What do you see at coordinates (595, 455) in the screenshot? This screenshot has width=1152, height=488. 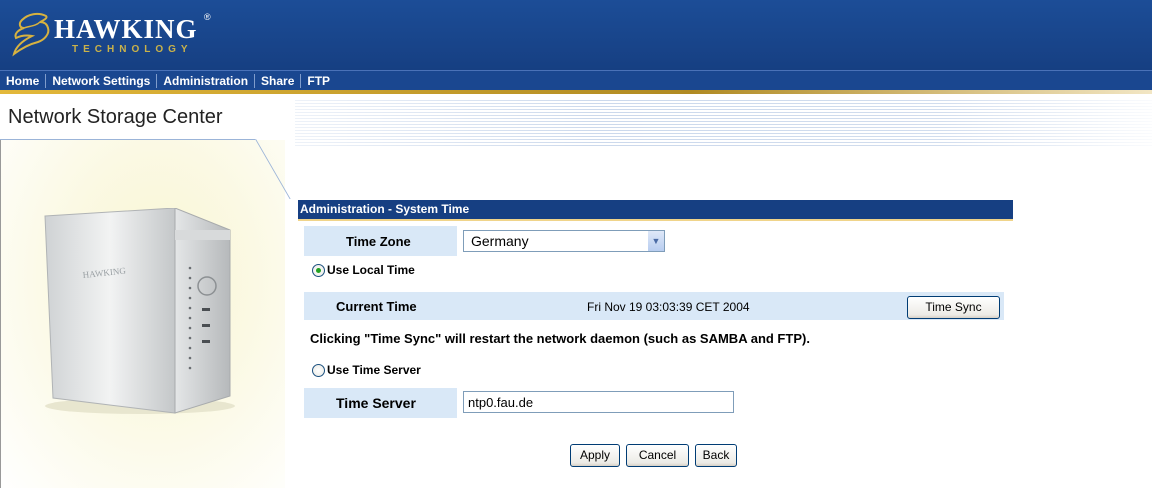 I see `apply-button: Apply` at bounding box center [595, 455].